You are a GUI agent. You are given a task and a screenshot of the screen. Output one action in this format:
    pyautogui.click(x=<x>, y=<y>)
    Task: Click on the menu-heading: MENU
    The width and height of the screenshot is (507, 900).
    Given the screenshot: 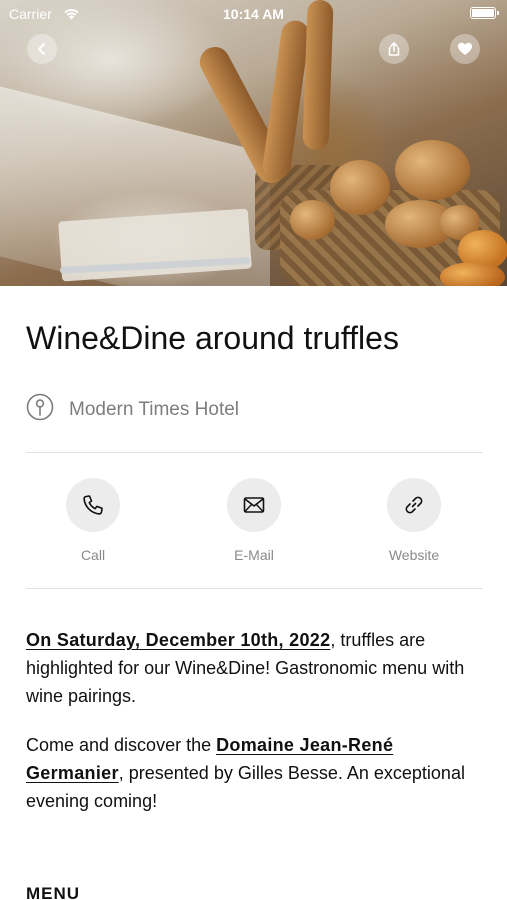 What is the action you would take?
    pyautogui.click(x=53, y=892)
    